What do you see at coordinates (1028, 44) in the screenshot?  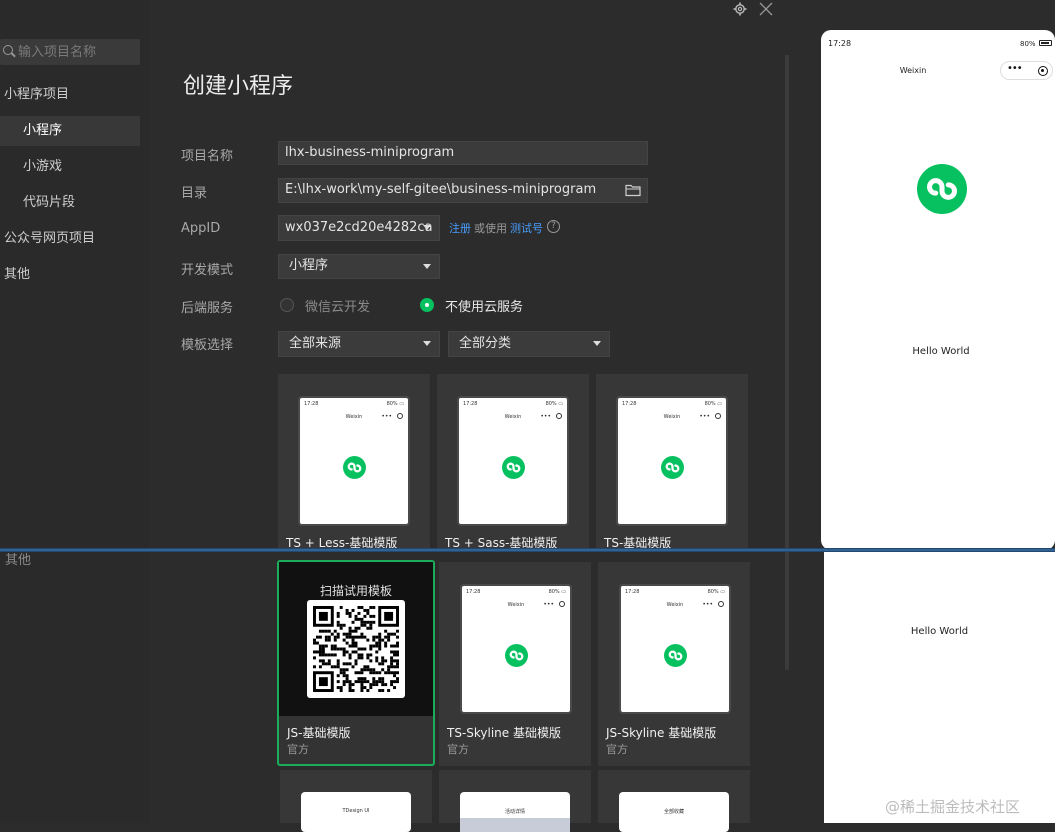 I see `status-battery: 80%` at bounding box center [1028, 44].